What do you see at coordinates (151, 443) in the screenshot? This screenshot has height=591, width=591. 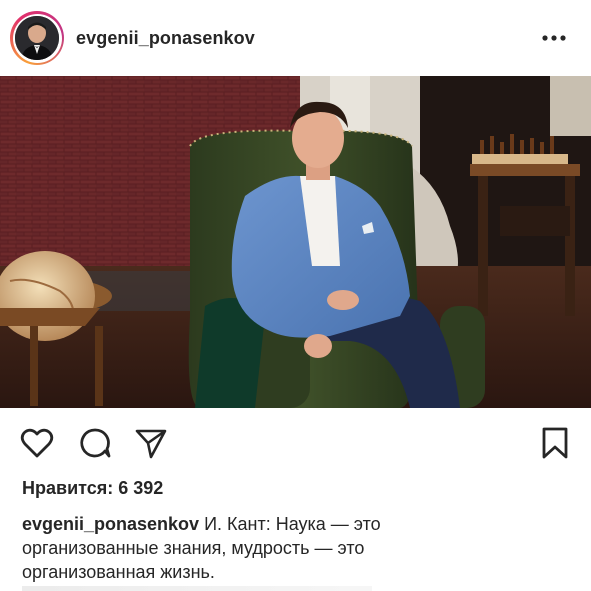 I see `paper-plane-icon` at bounding box center [151, 443].